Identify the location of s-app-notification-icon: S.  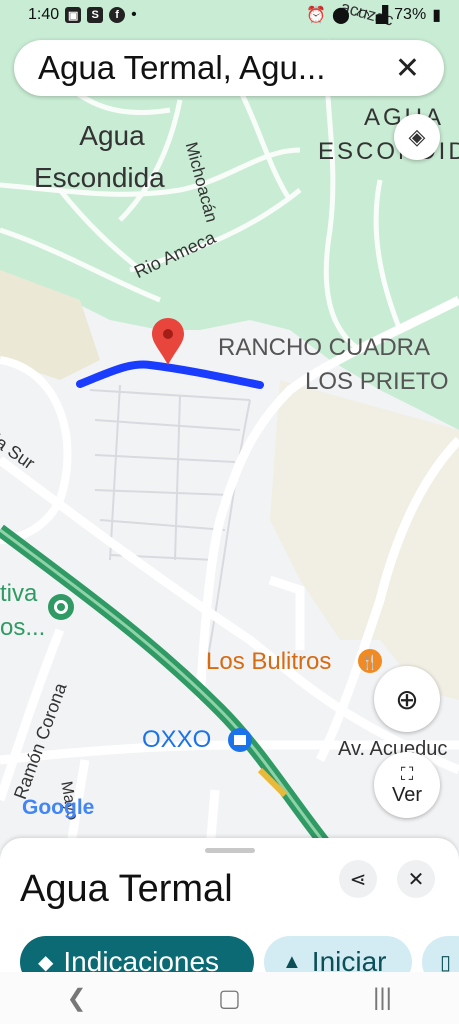
(95, 15).